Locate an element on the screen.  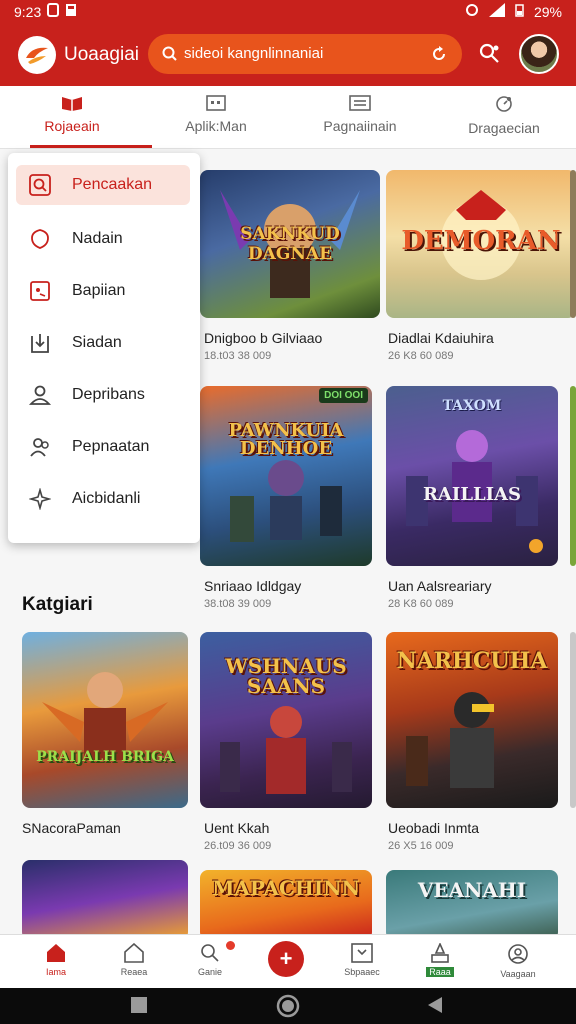
game-title: Diadlai Kdaiuhira is located at coordinates (441, 338).